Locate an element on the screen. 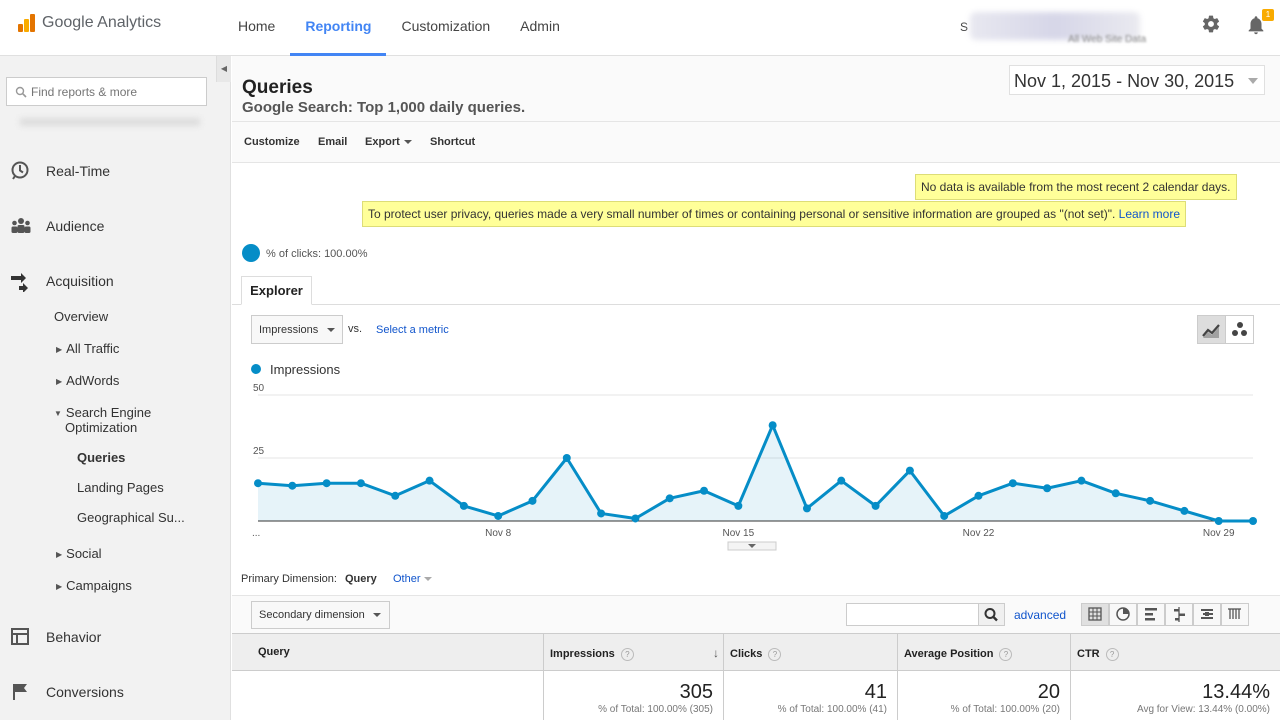 Image resolution: width=1280 pixels, height=720 pixels. x-tick-label: Nov 15 is located at coordinates (739, 533).